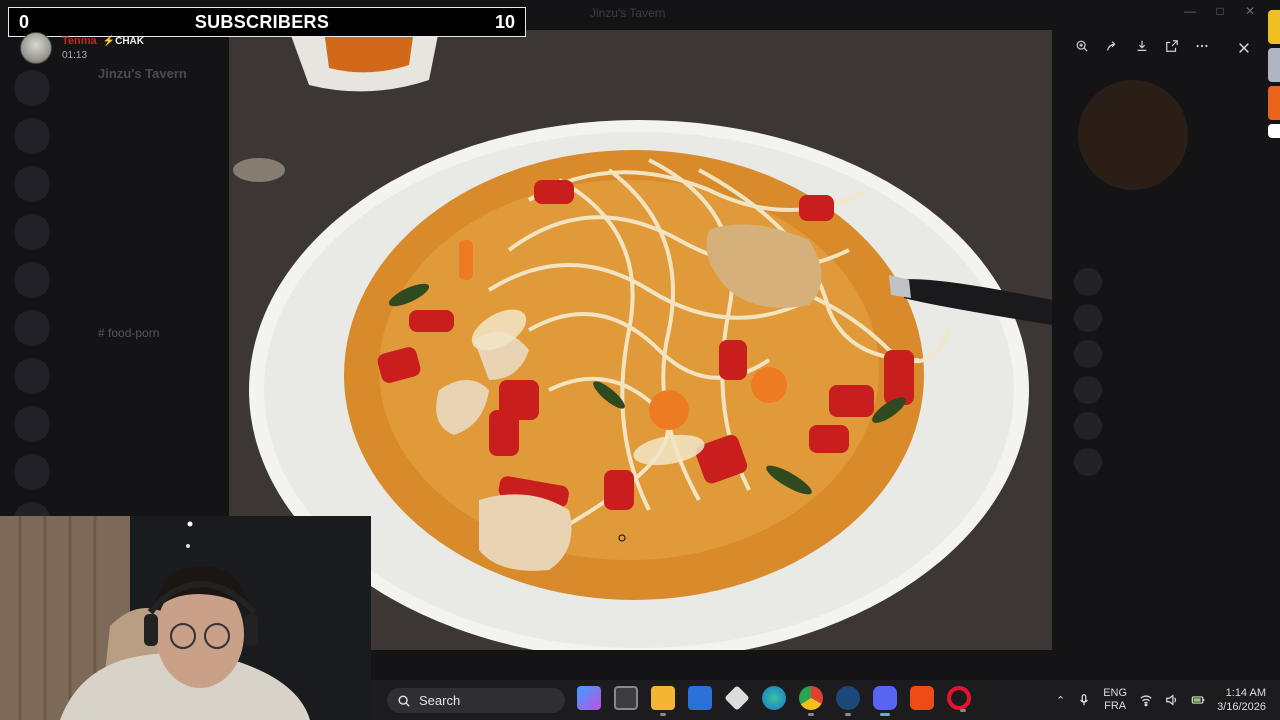  I want to click on server-list, so click(32, 310).